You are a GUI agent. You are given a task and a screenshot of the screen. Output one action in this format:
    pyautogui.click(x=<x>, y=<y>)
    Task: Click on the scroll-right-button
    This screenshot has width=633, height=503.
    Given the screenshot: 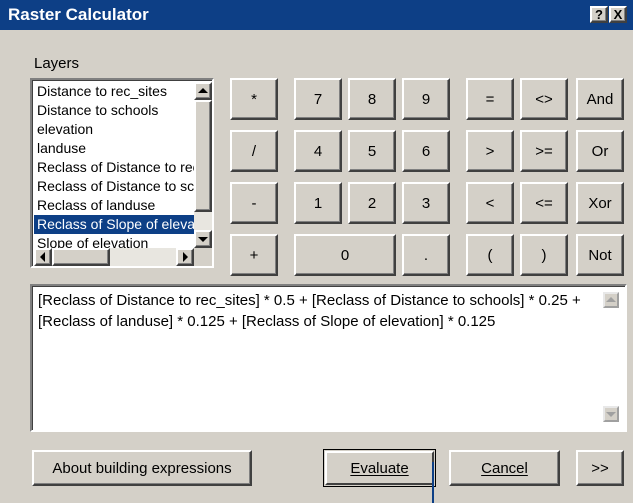 What is the action you would take?
    pyautogui.click(x=185, y=257)
    